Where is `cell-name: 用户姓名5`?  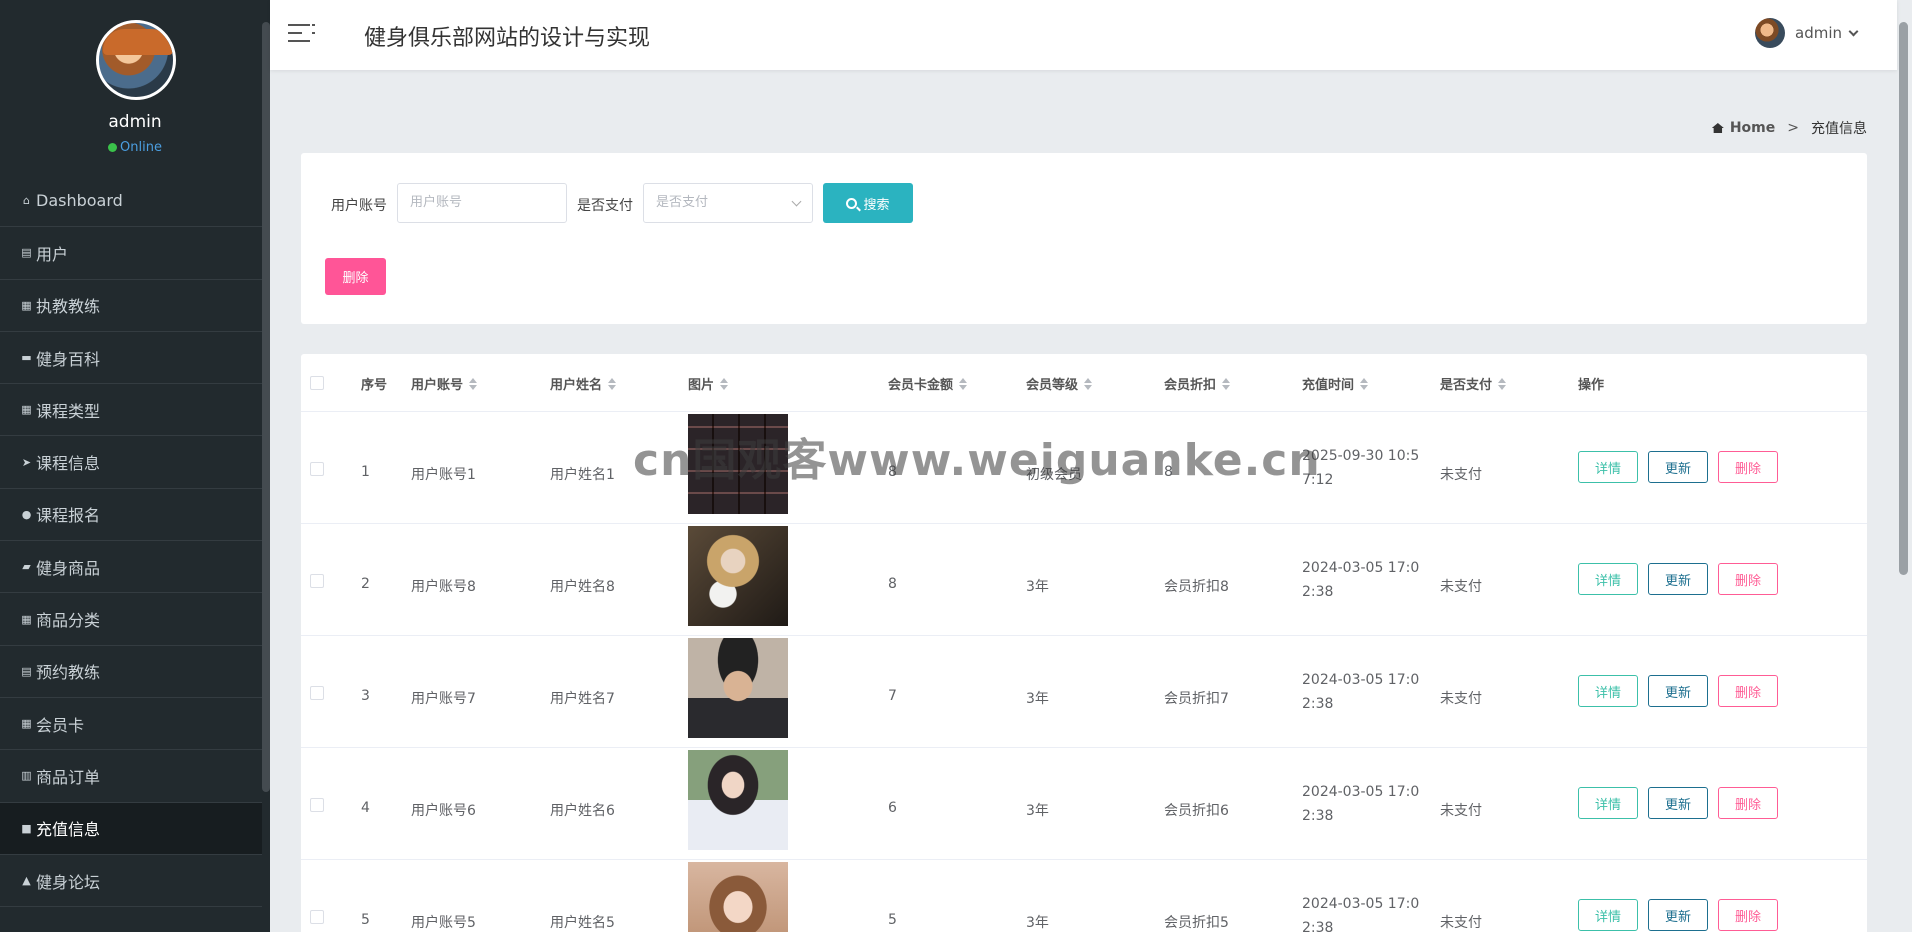 cell-name: 用户姓名5 is located at coordinates (582, 923).